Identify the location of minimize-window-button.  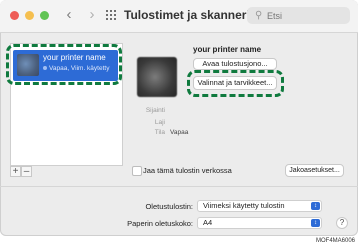
(29, 15).